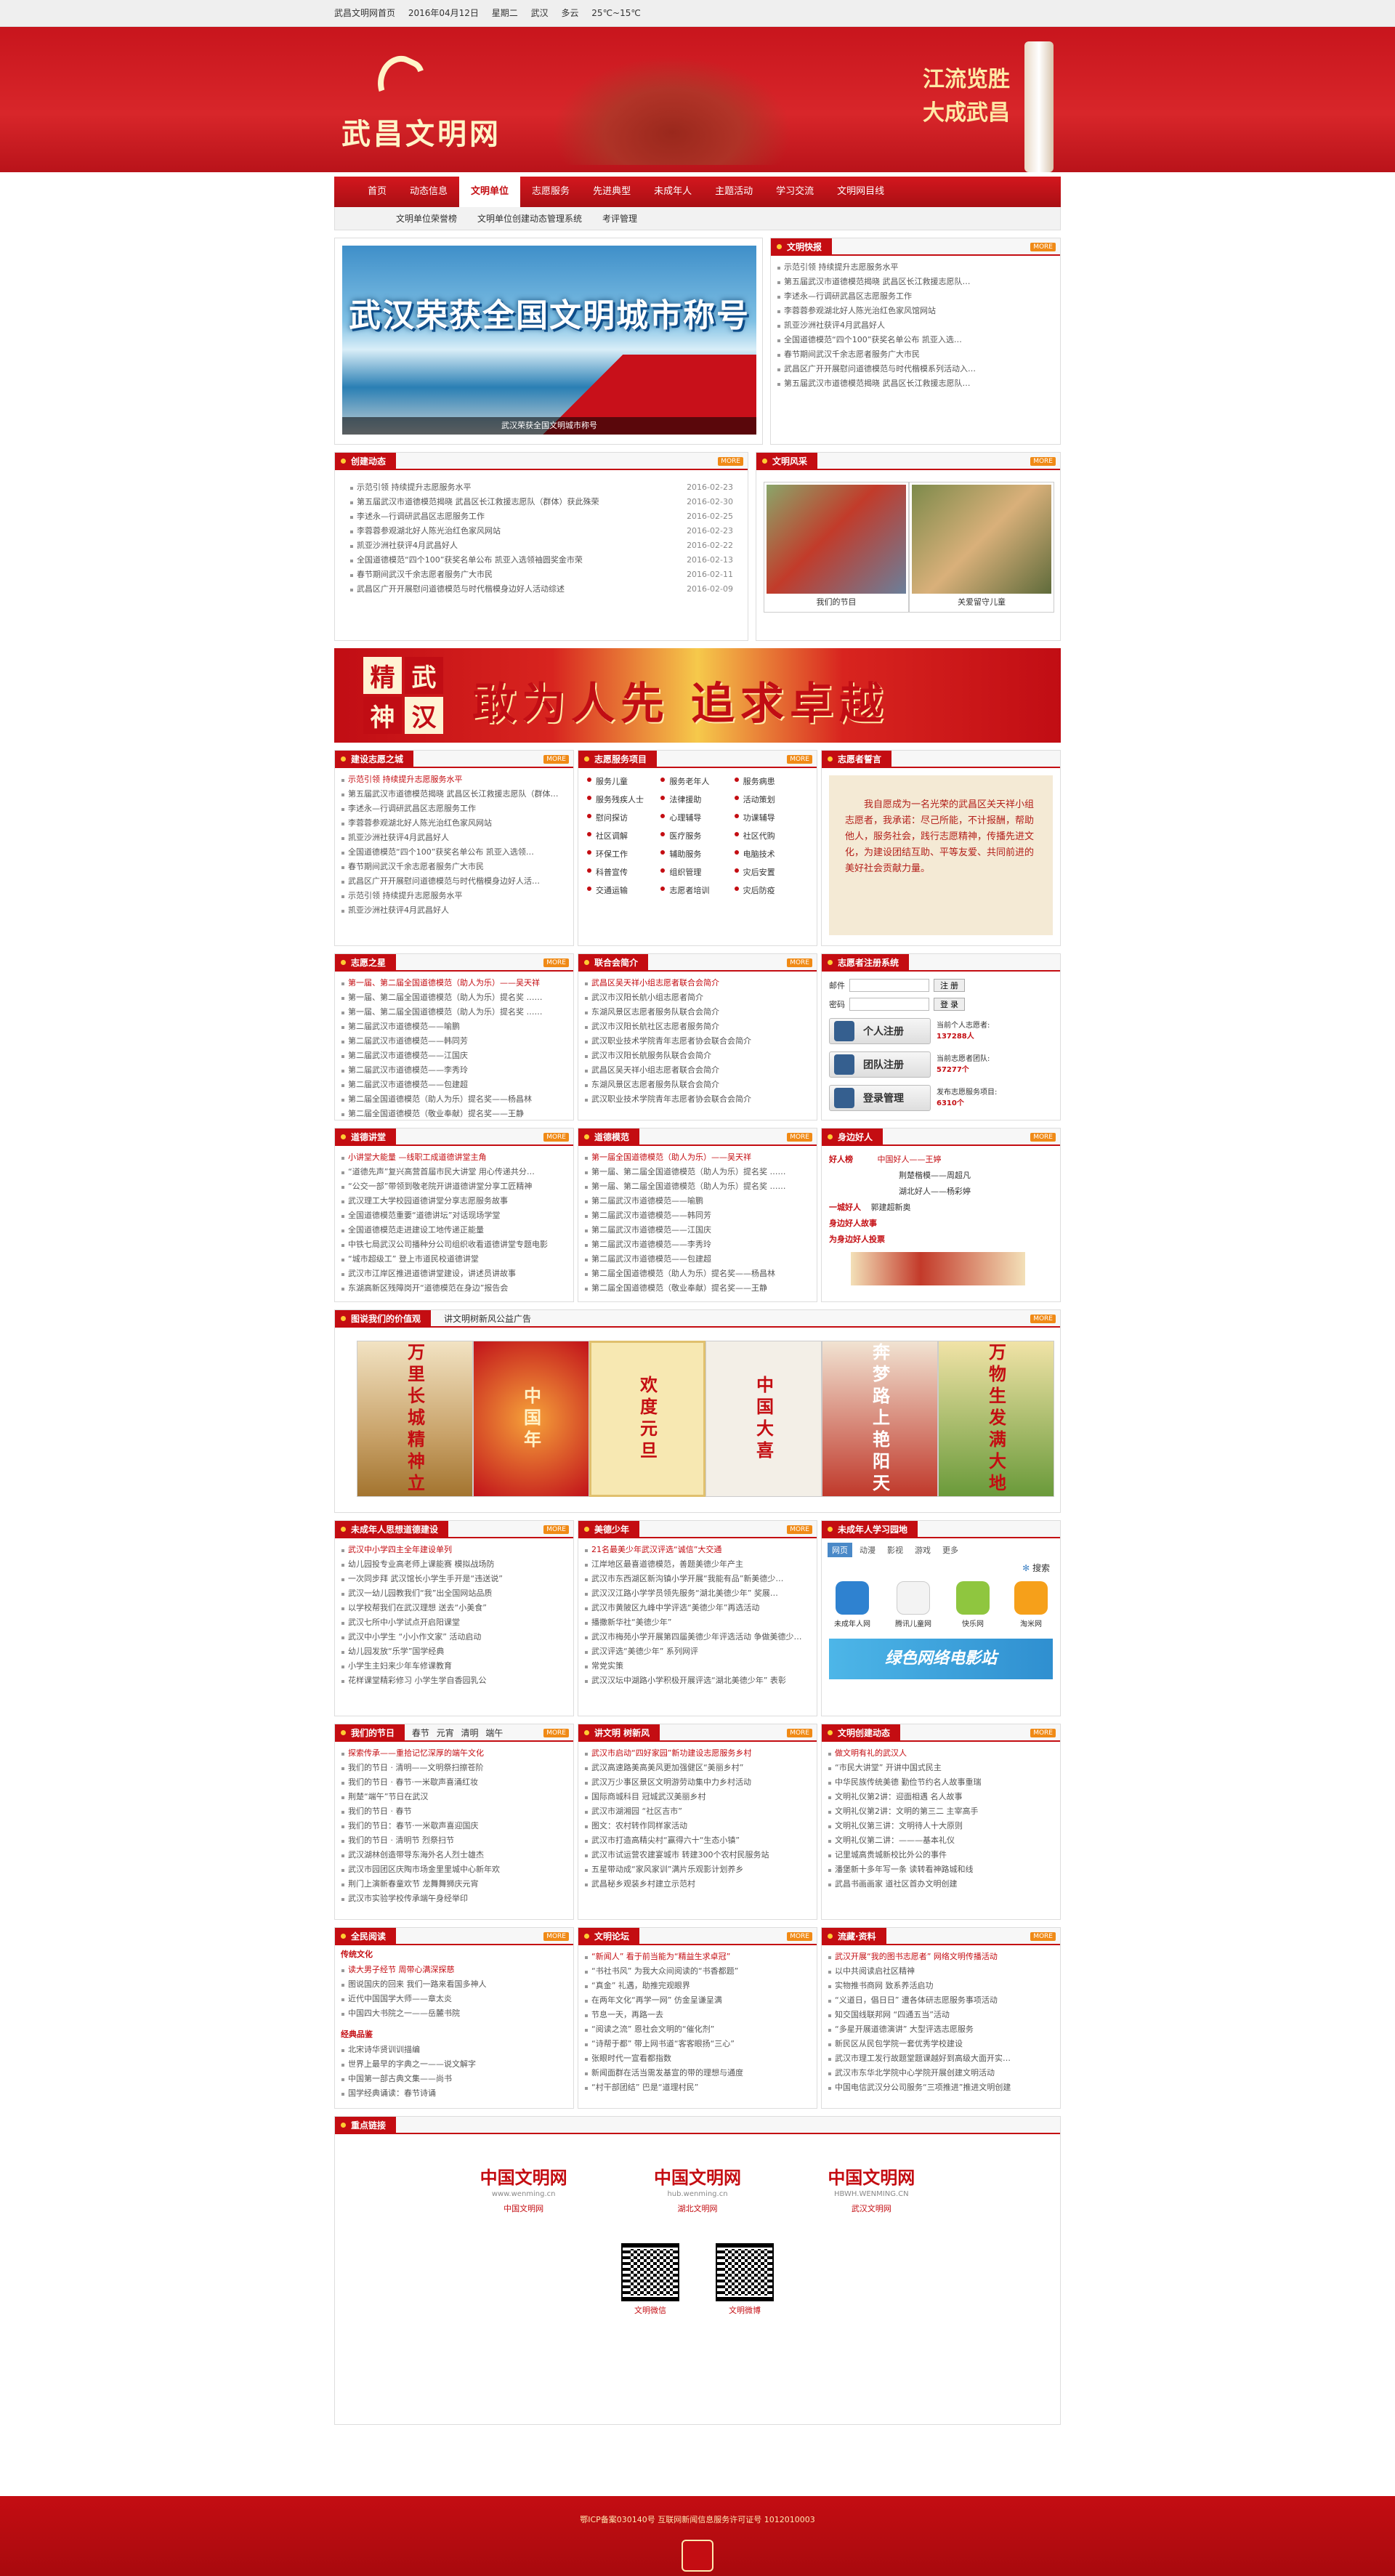 Image resolution: width=1395 pixels, height=2576 pixels. Describe the element at coordinates (941, 1754) in the screenshot. I see `list-item: 做文明有礼的武汉人` at that location.